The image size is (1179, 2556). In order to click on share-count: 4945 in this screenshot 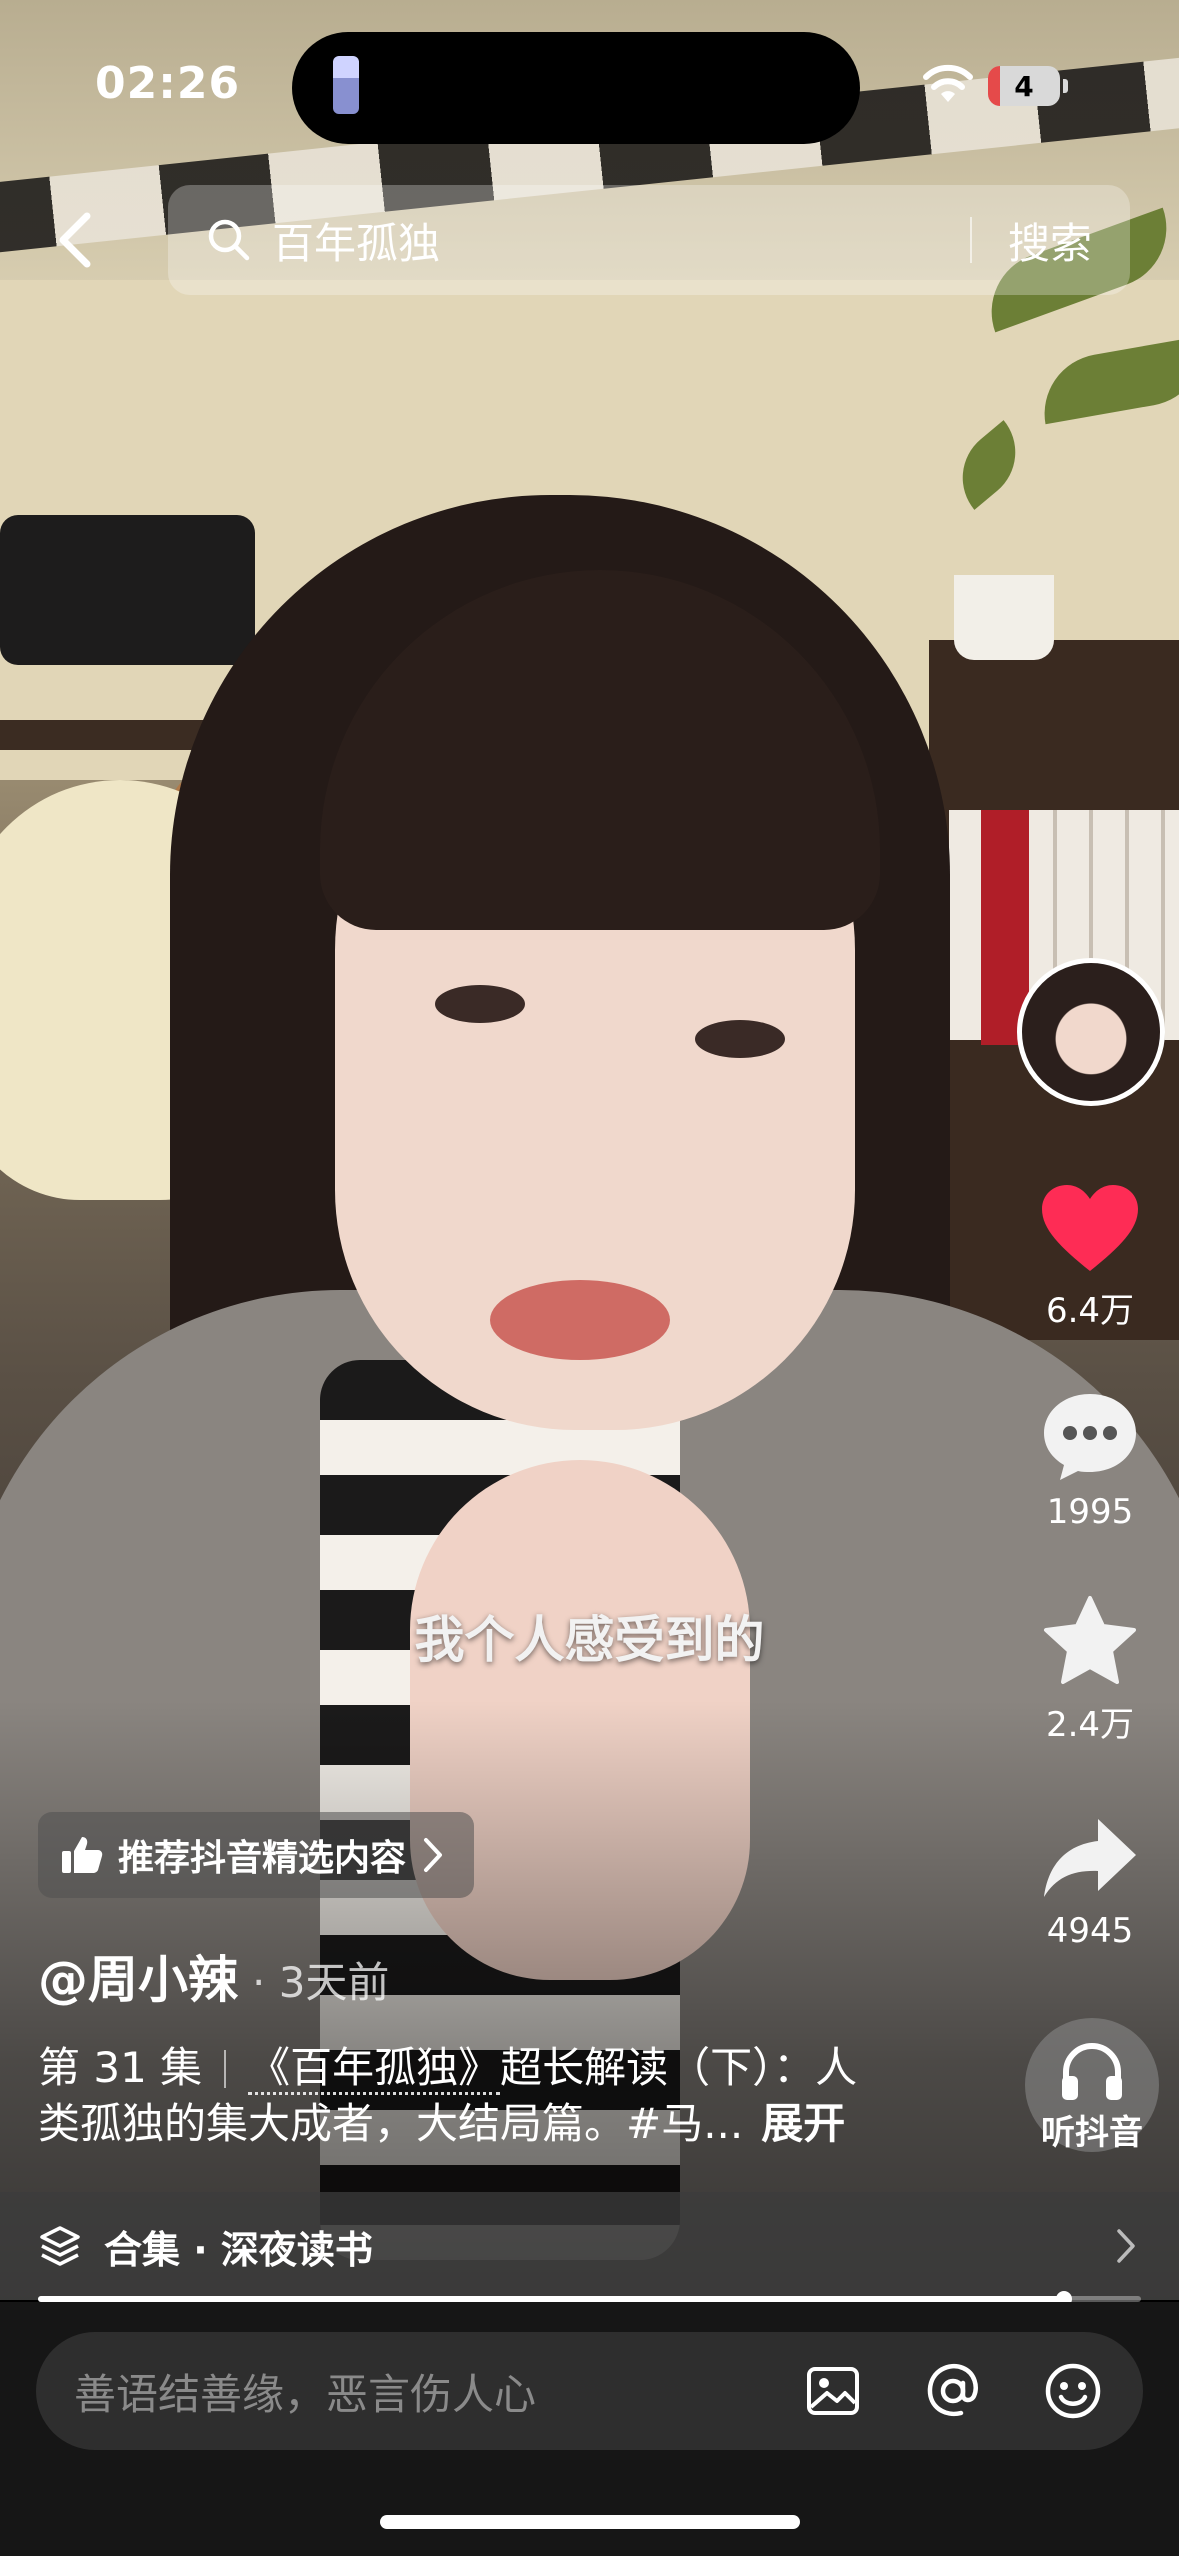, I will do `click(1090, 1931)`.